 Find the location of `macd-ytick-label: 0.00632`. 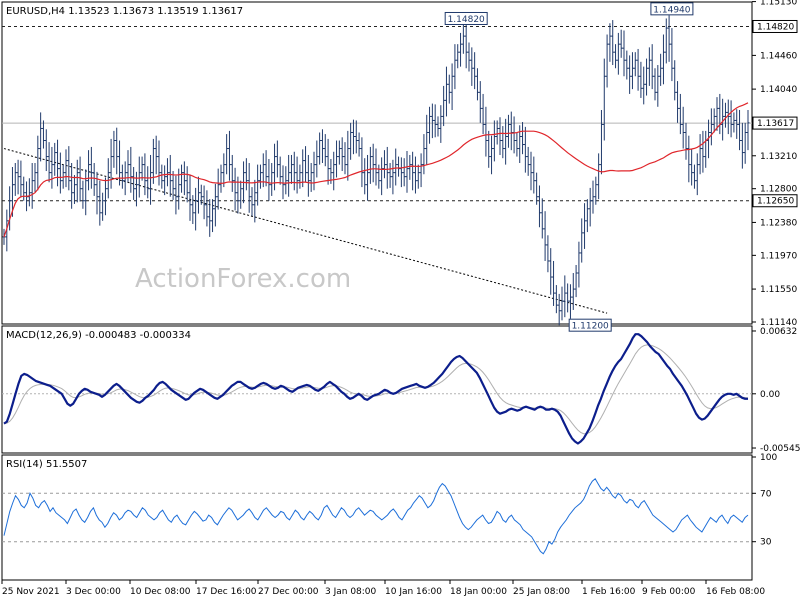

macd-ytick-label: 0.00632 is located at coordinates (778, 332).